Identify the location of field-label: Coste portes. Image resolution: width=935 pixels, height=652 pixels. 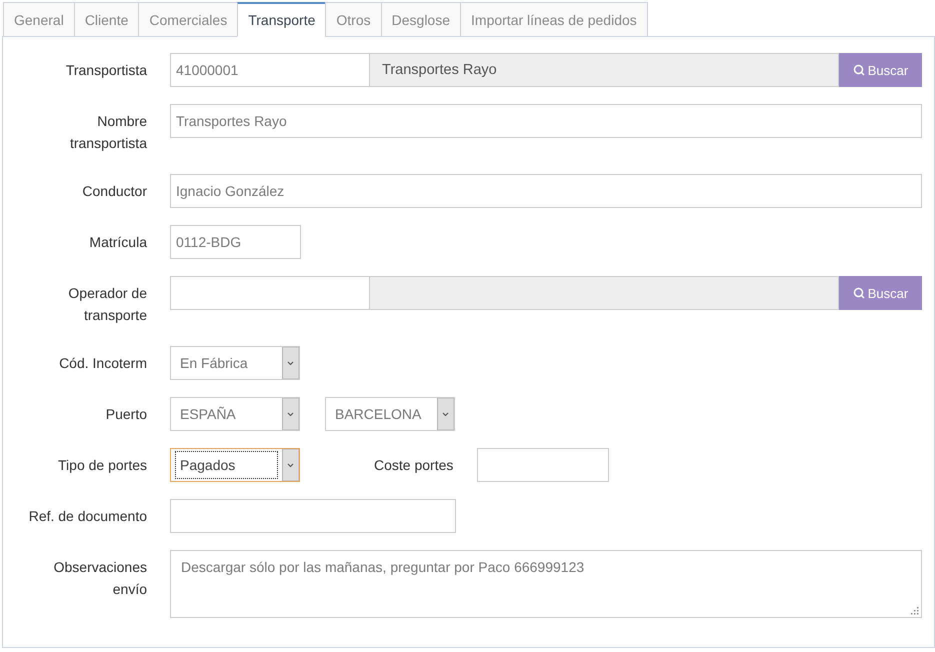
(414, 465).